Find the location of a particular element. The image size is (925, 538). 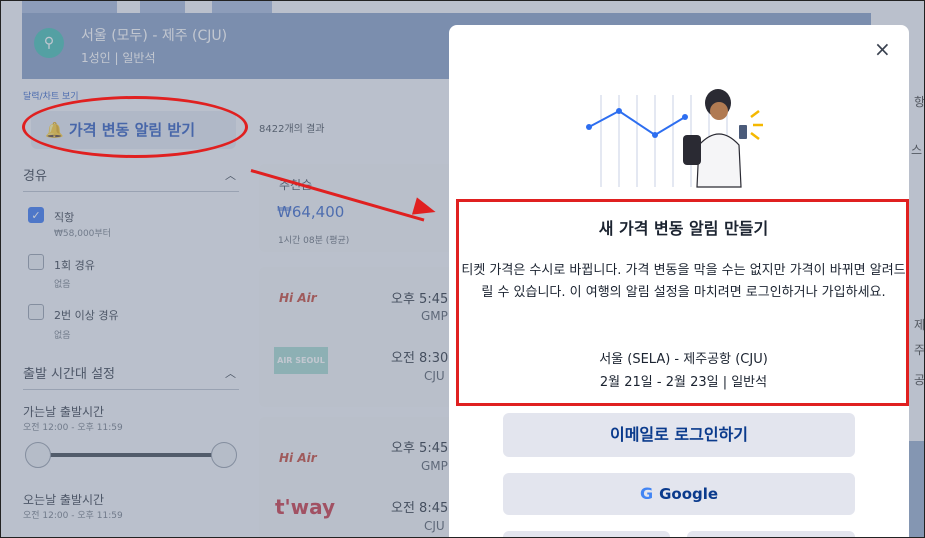

google-login-button: G Google is located at coordinates (679, 494).